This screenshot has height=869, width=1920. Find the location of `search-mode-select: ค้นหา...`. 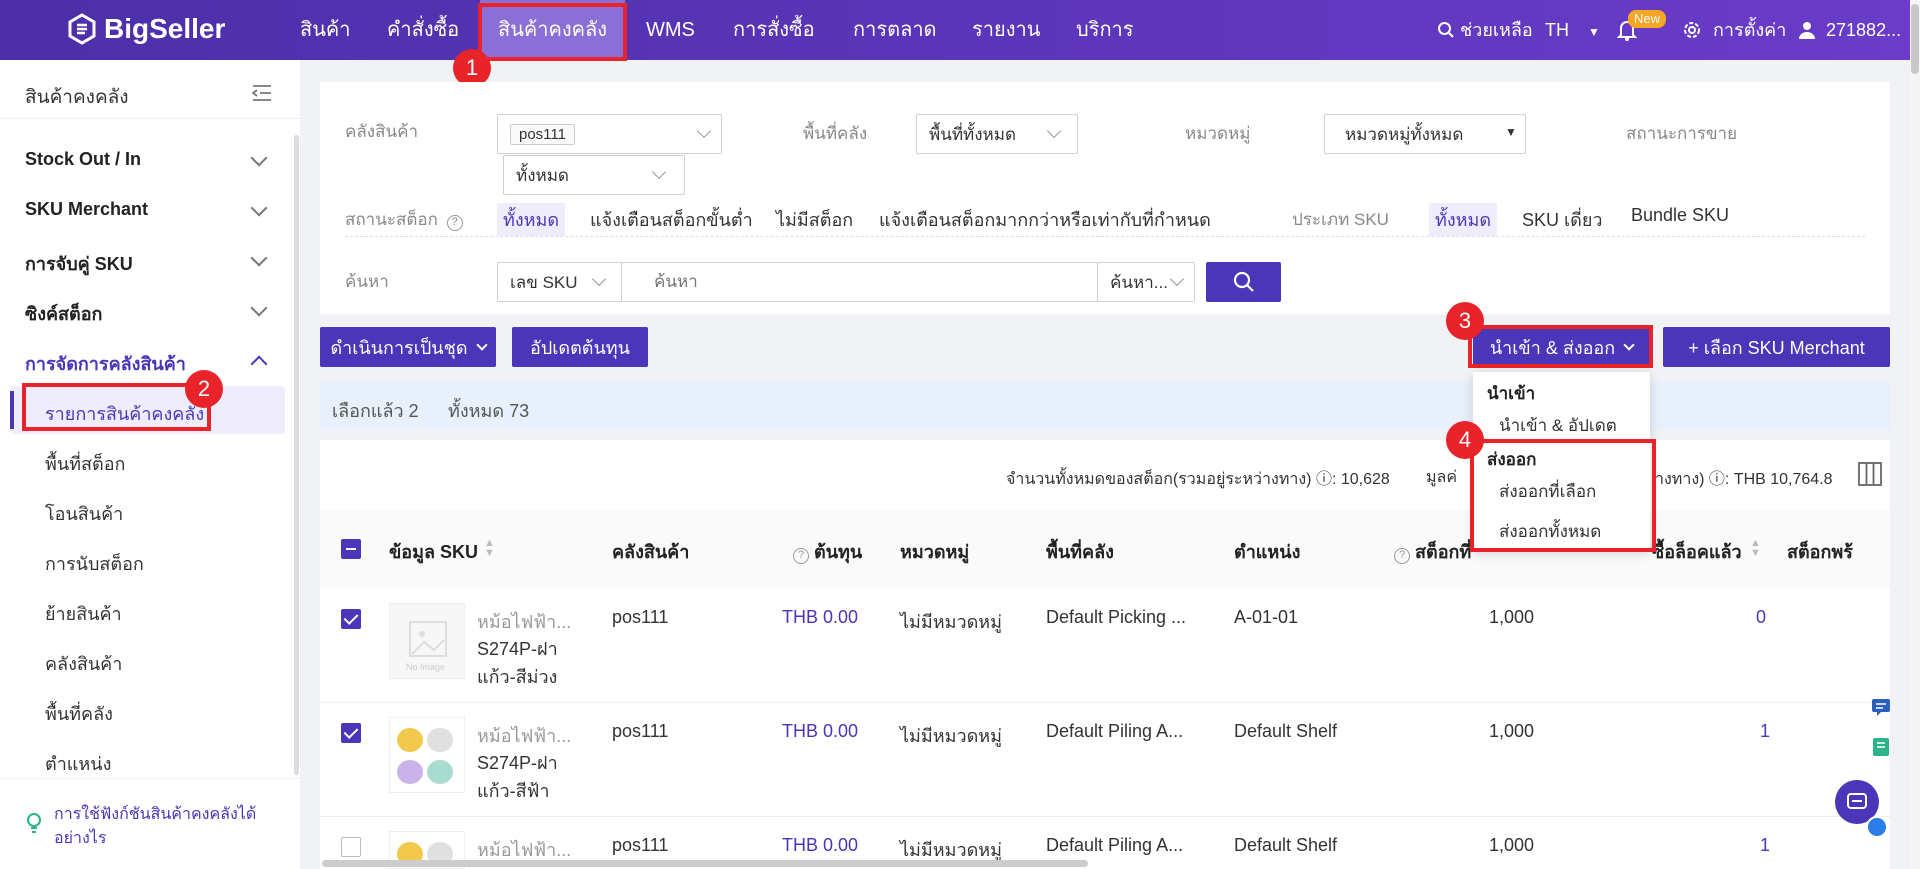

search-mode-select: ค้นหา... is located at coordinates (1146, 282).